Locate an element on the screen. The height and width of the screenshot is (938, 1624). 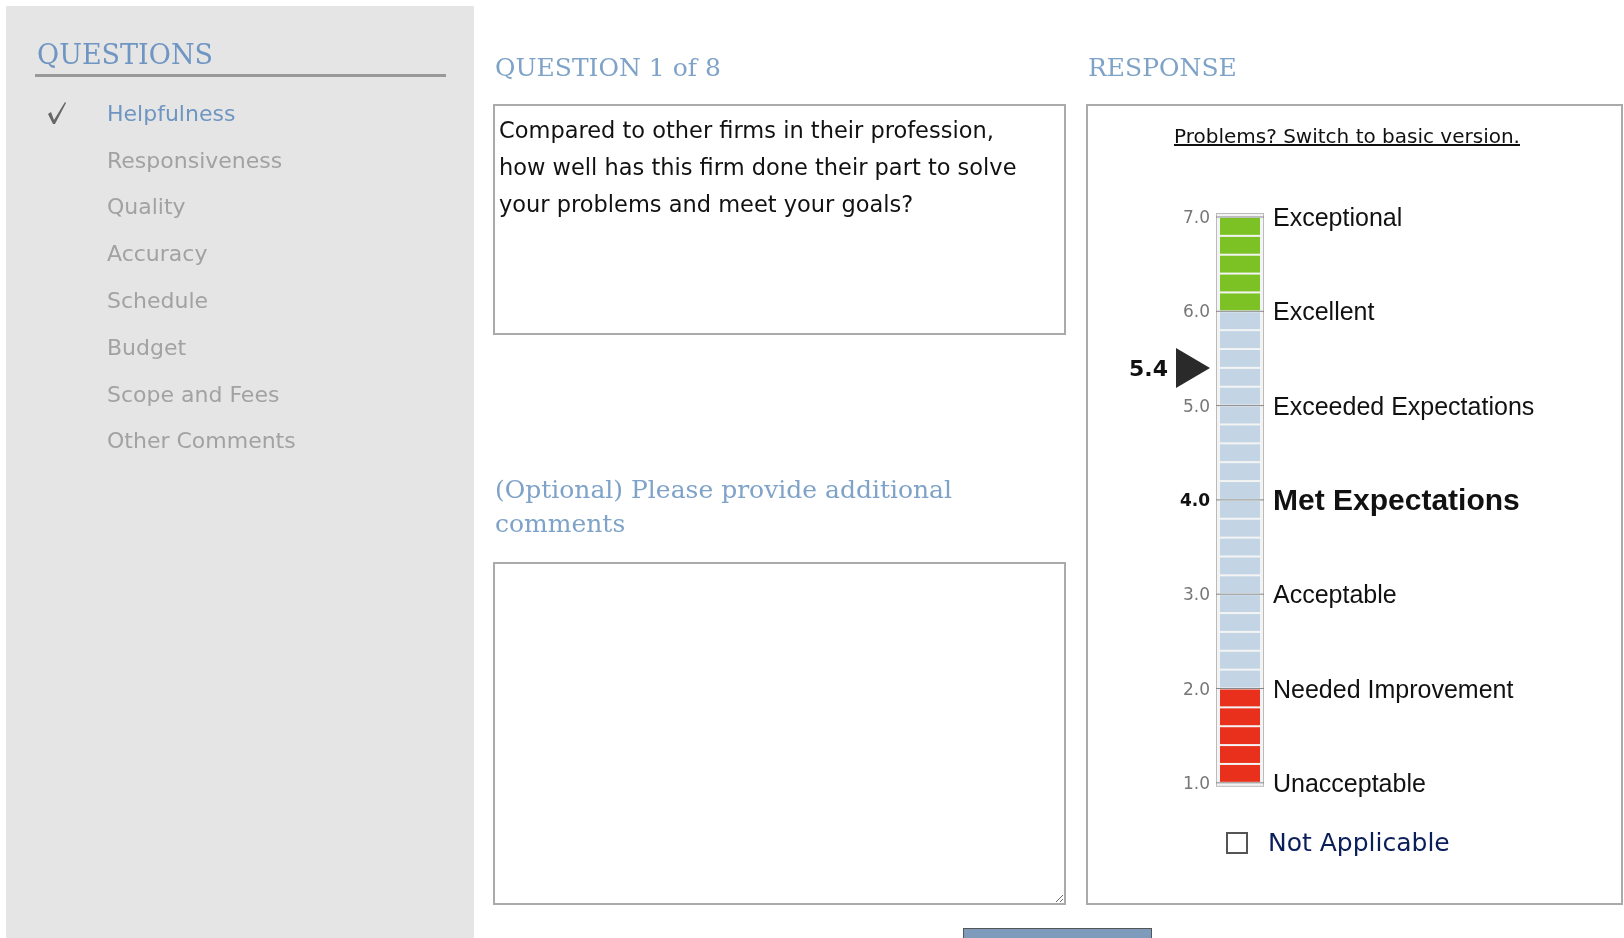
comments-label: (Optional) Please provide additional comments is located at coordinates (723, 507).